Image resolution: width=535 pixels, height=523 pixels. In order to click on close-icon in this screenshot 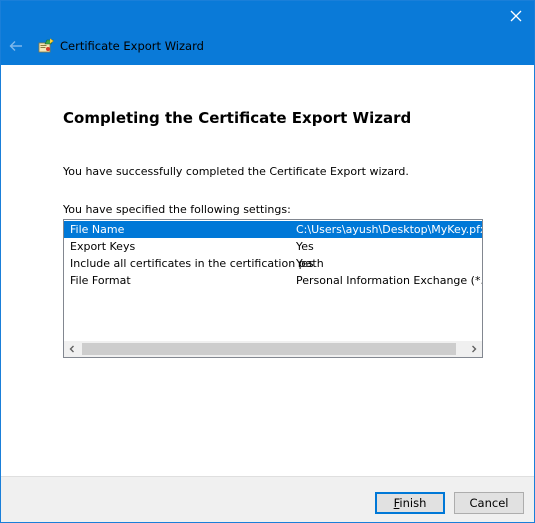, I will do `click(516, 16)`.